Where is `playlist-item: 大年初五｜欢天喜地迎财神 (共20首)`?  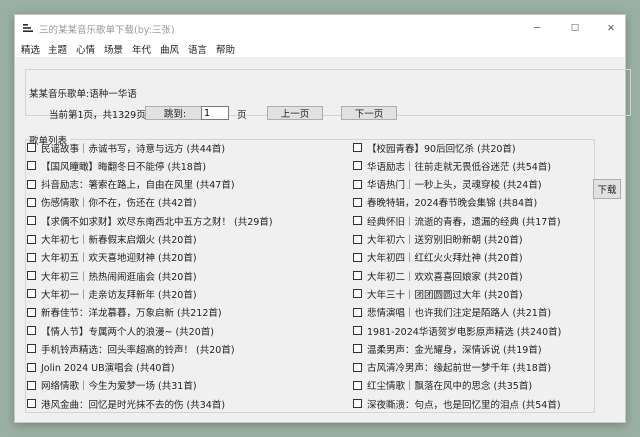 playlist-item: 大年初五｜欢天喜地迎财神 (共20首) is located at coordinates (112, 257).